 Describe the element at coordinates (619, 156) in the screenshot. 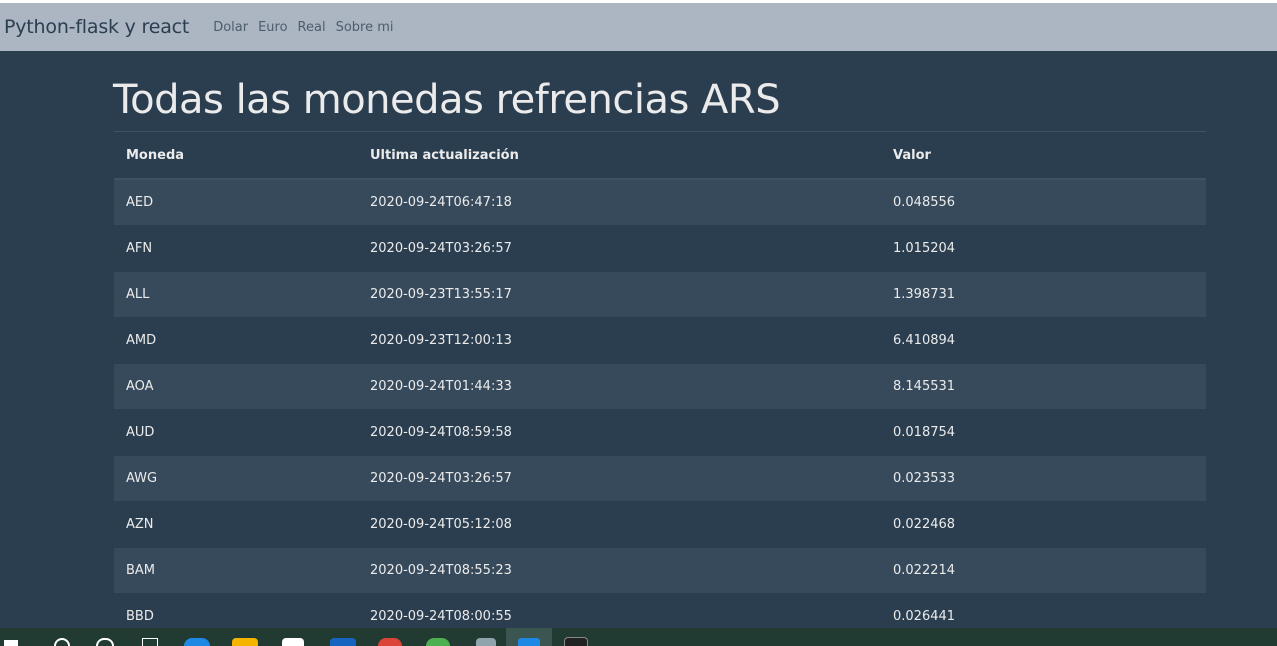

I see `header-ultima-actualizacion: Ultima actualización` at that location.